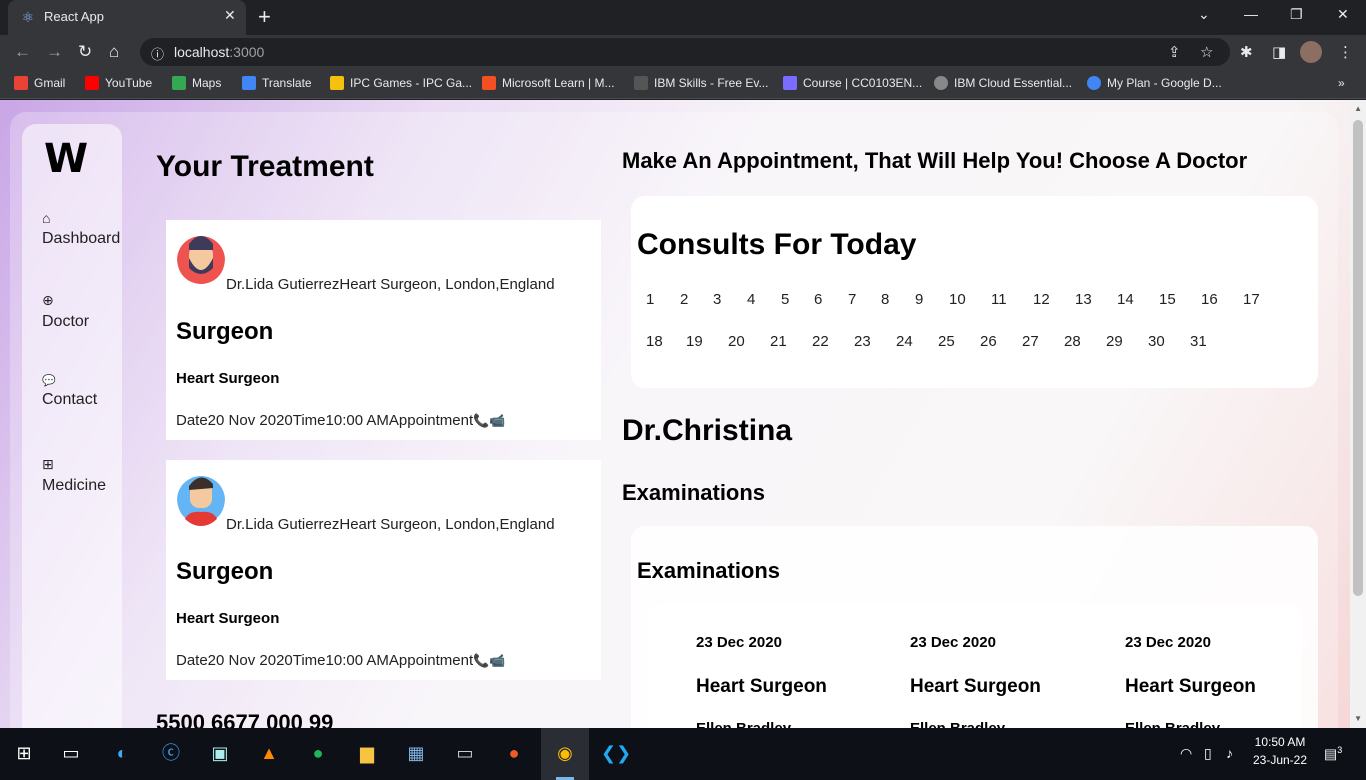 The height and width of the screenshot is (780, 1366). Describe the element at coordinates (919, 299) in the screenshot. I see `day-option: 9` at that location.